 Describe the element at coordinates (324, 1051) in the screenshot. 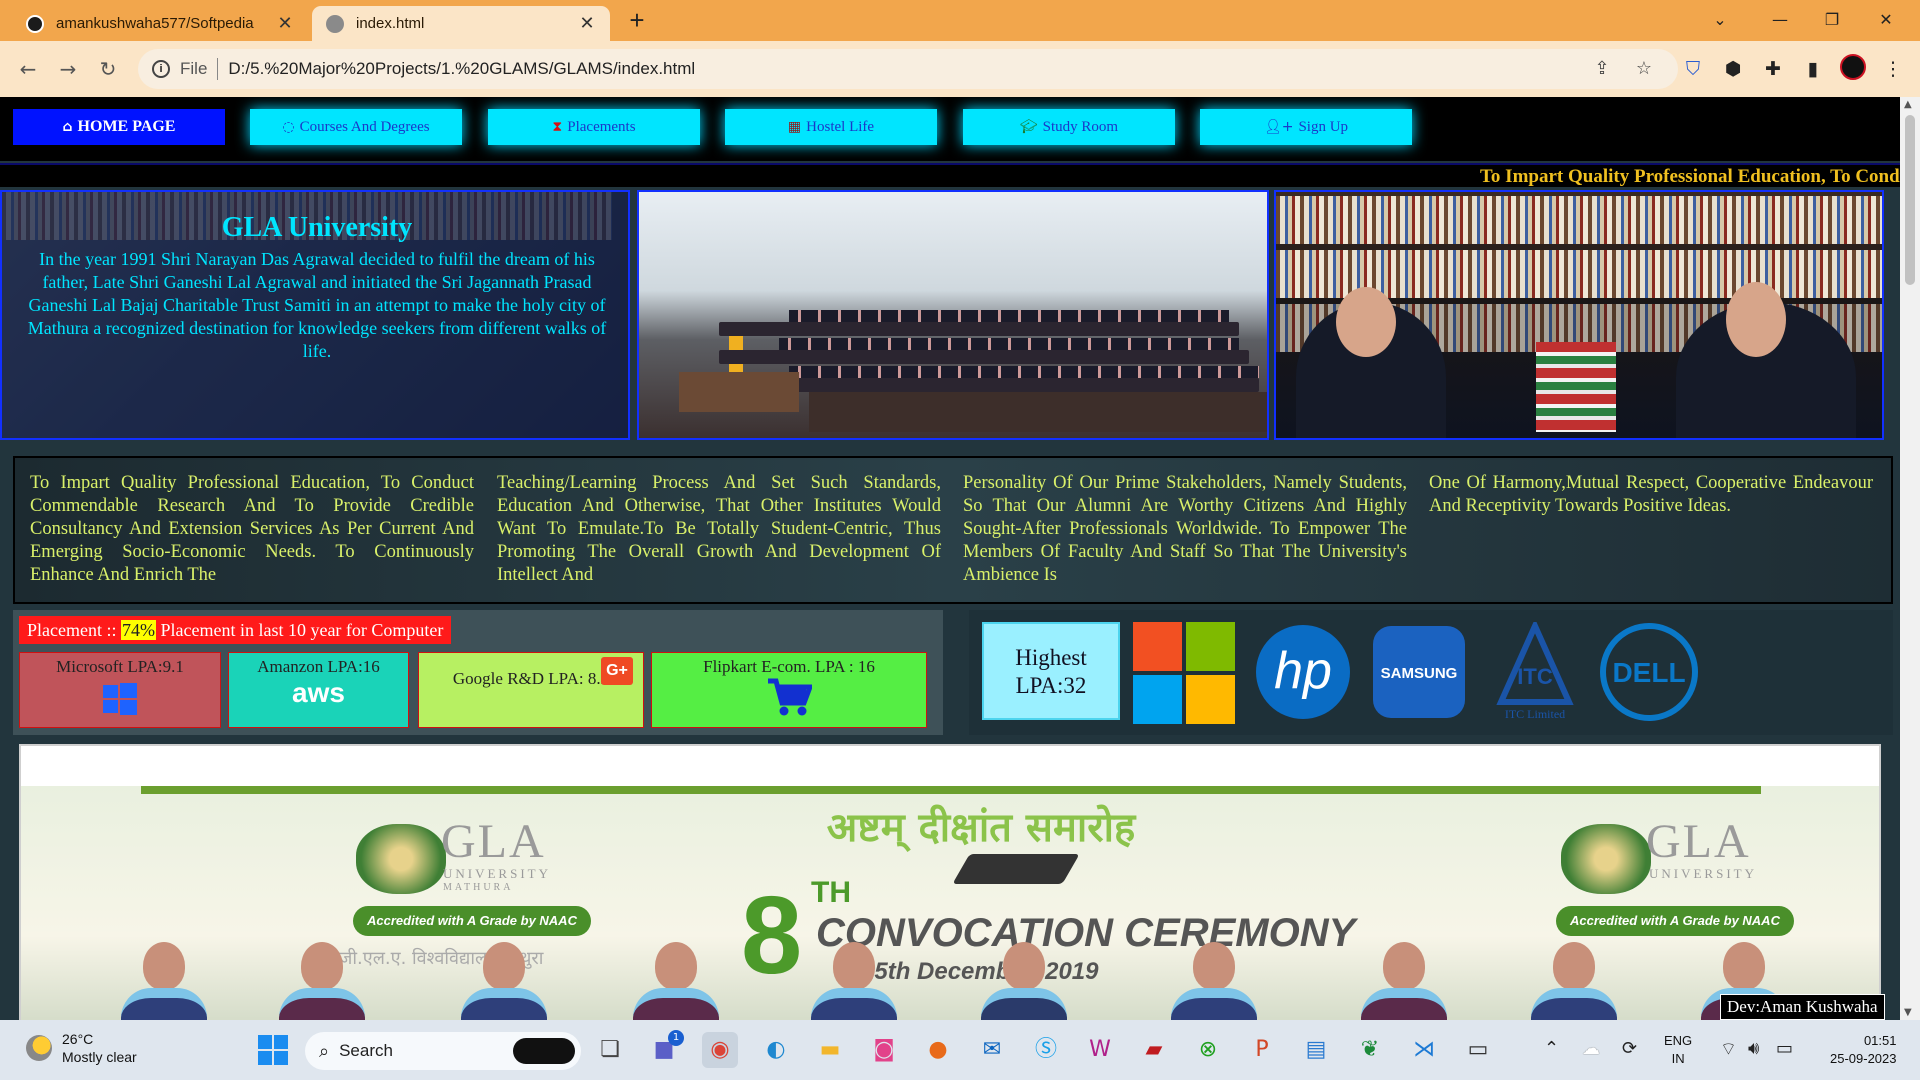

I see `search-icon: ⌕` at that location.